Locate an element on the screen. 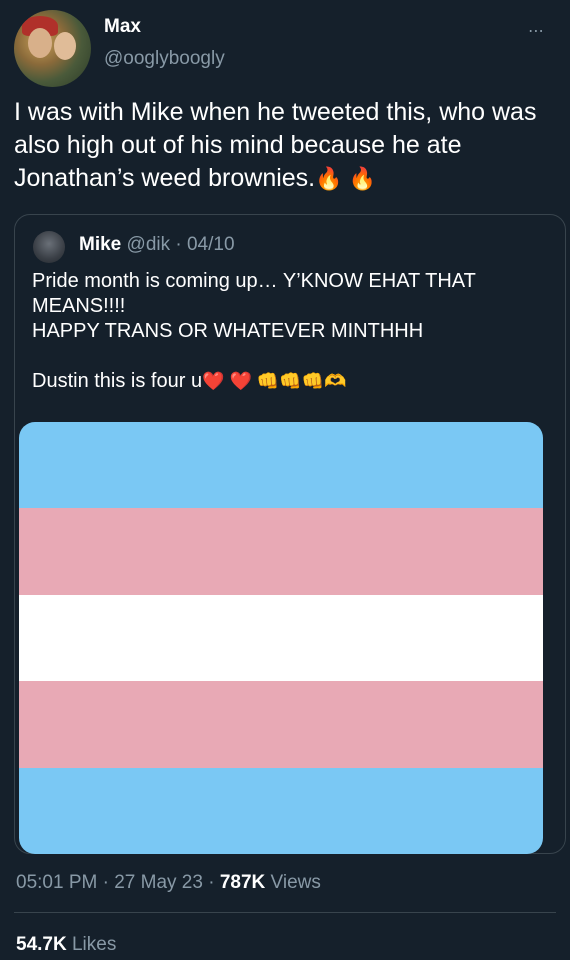  views-count: 787K is located at coordinates (242, 882).